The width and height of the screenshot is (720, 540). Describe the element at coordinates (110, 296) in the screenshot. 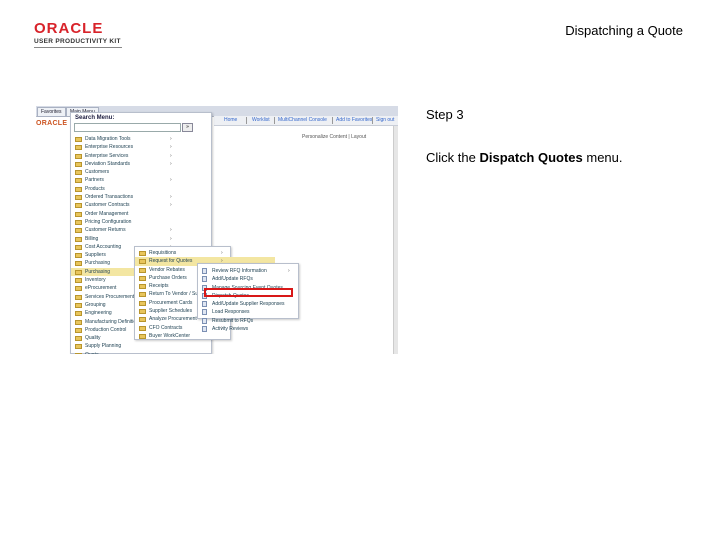

I see `menu-item-label: Services Procurement` at that location.